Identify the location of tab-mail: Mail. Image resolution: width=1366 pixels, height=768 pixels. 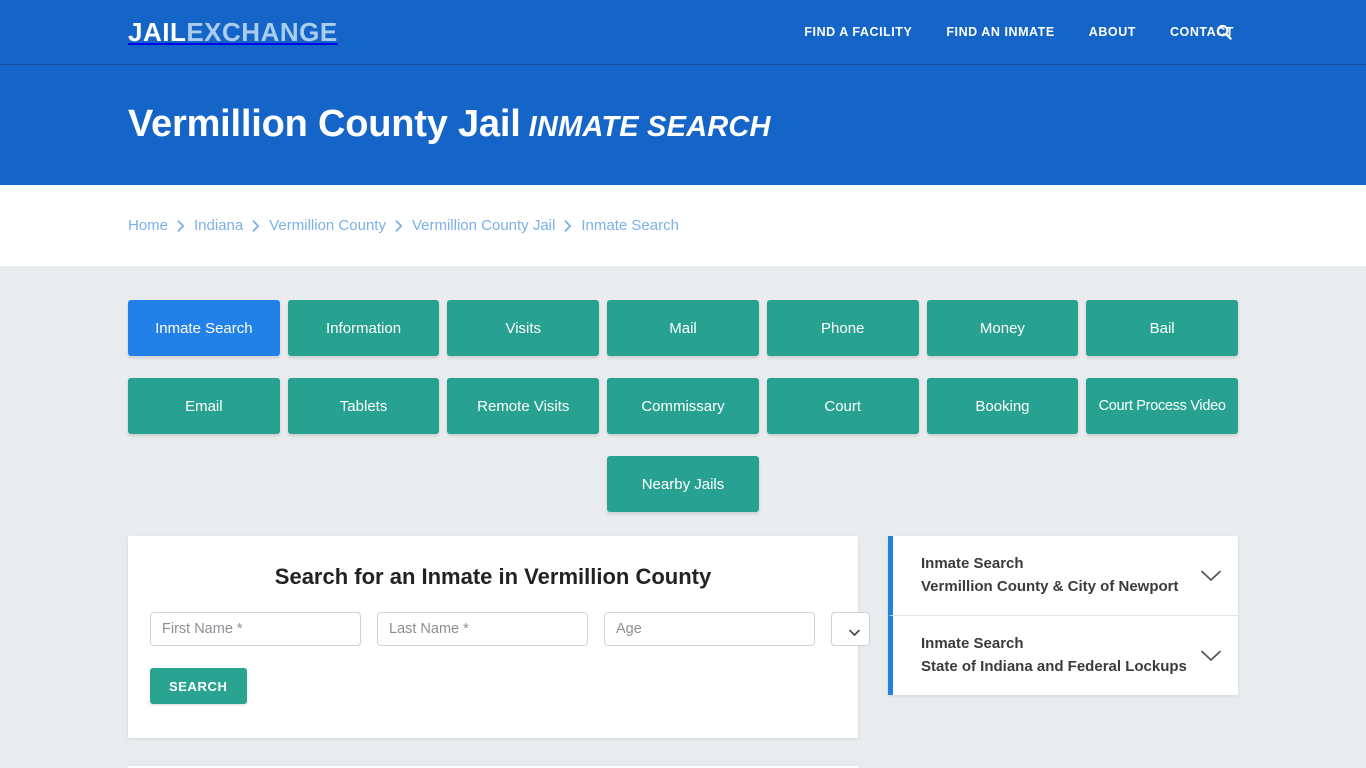
(683, 328).